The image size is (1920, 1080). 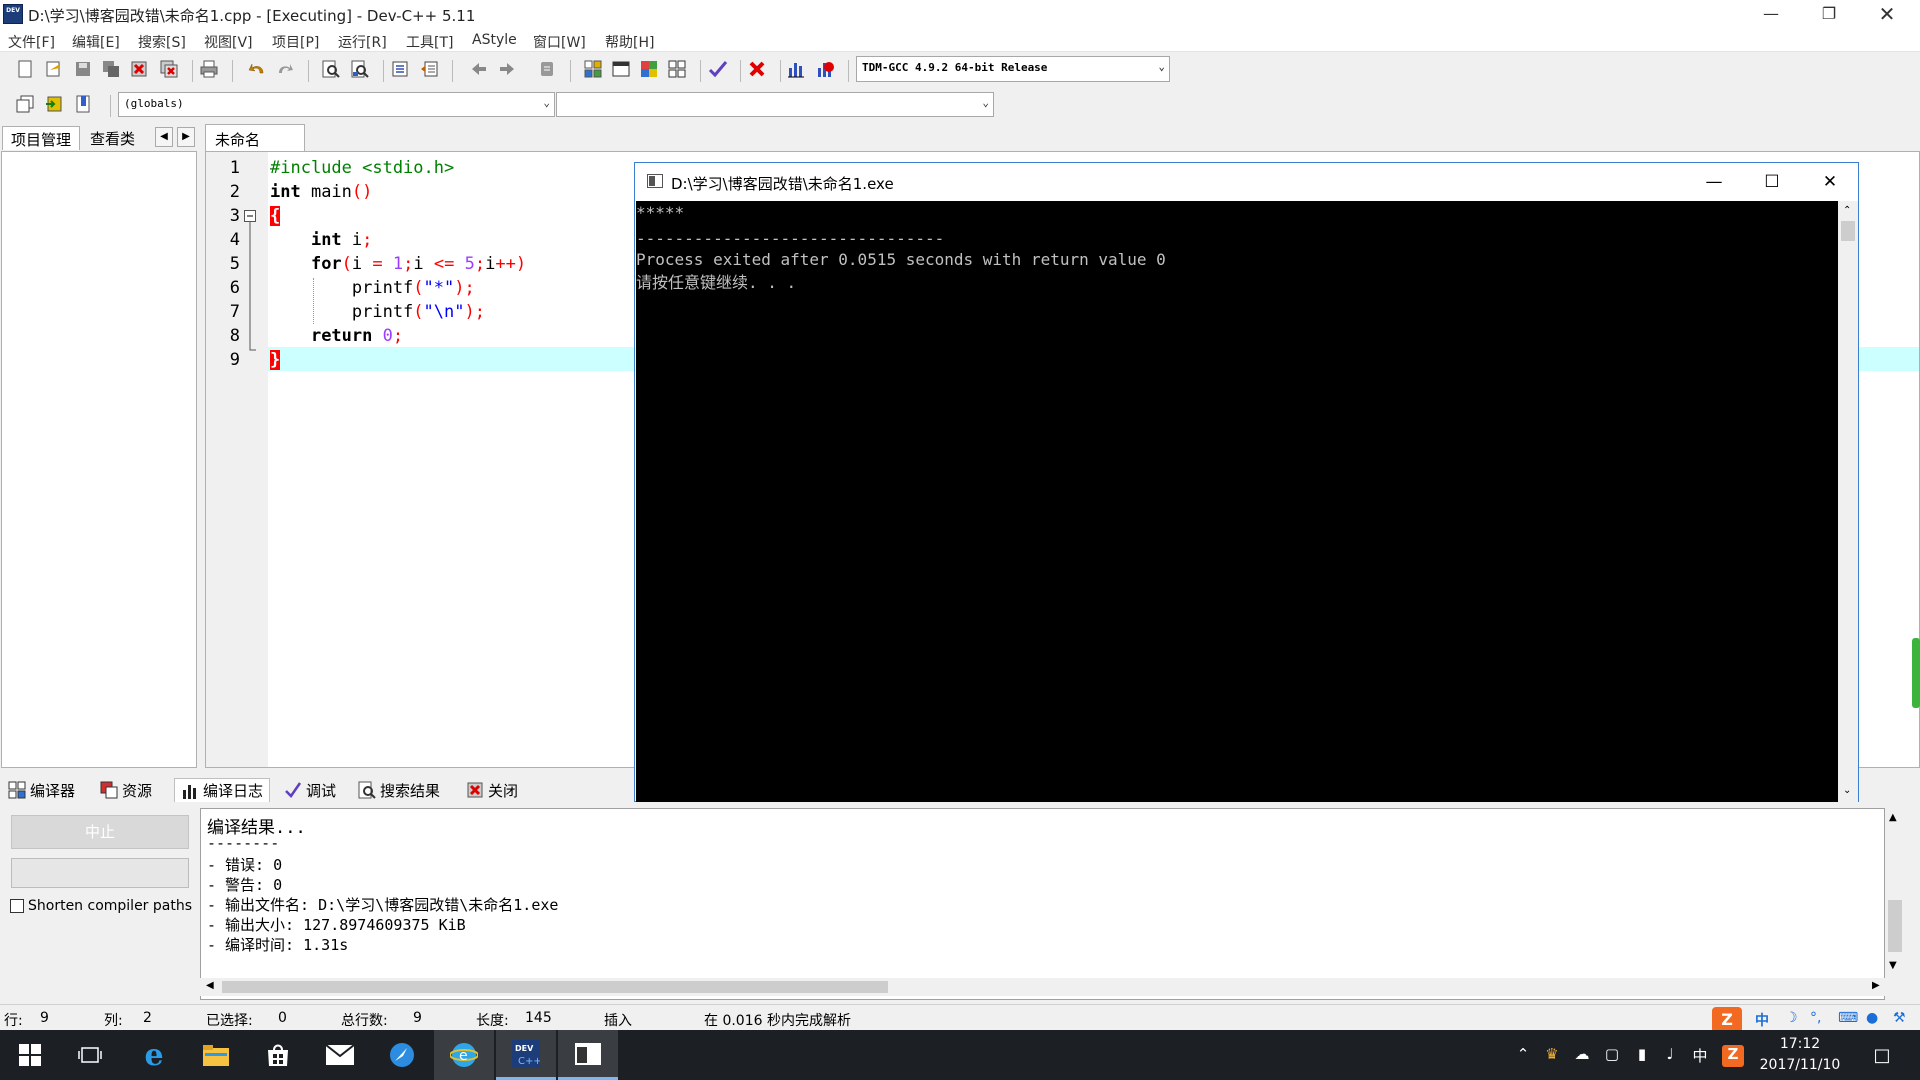 What do you see at coordinates (186, 137) in the screenshot?
I see `tab-scroll-right-icon: ▶` at bounding box center [186, 137].